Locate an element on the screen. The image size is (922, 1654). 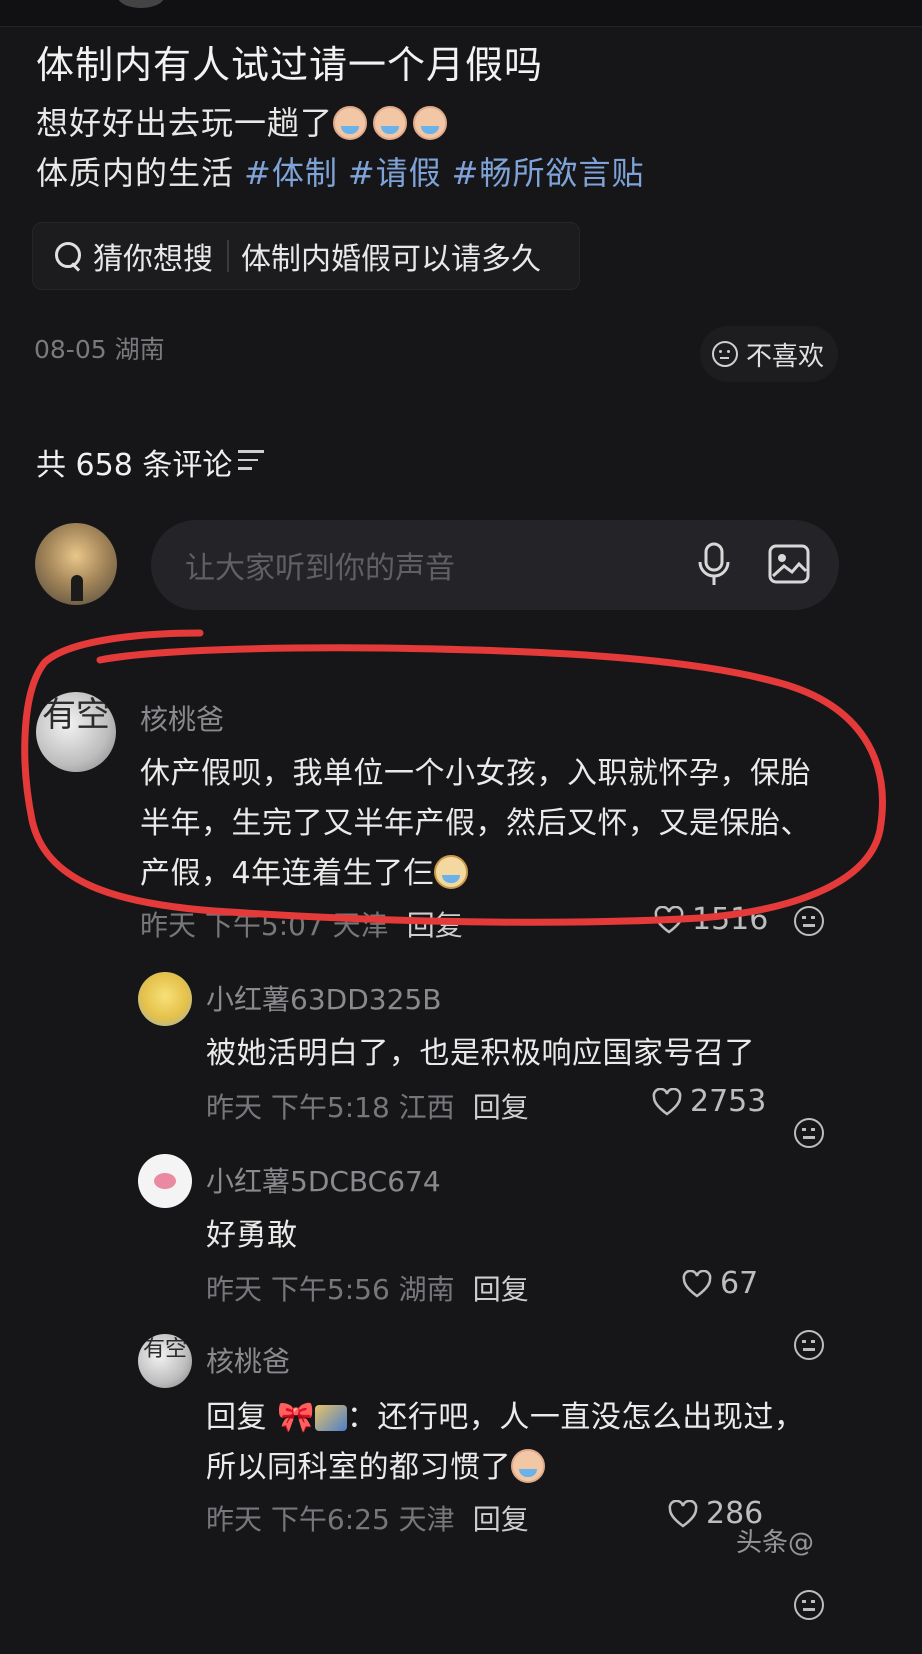
comment-meta: 昨天 下午5:56 湖南 回复 is located at coordinates (367, 1289).